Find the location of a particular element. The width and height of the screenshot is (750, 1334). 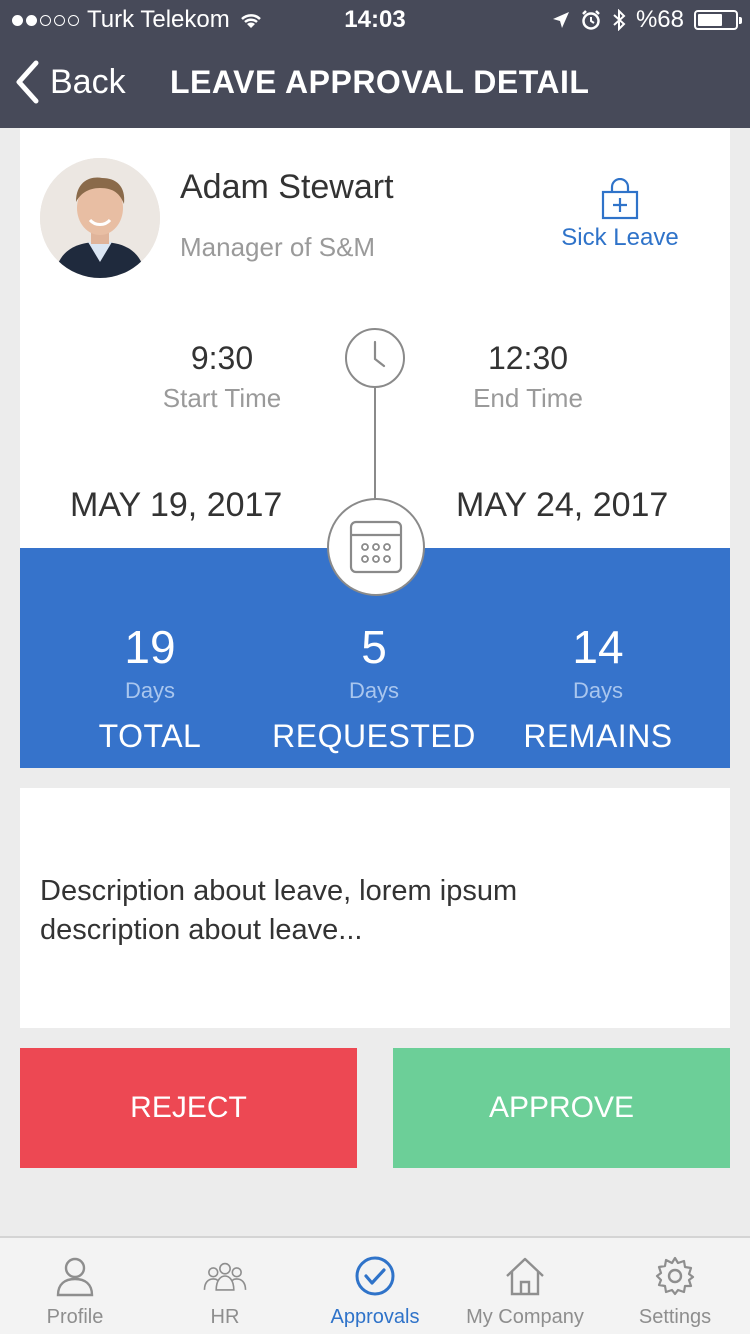

back-label: Back is located at coordinates (88, 81).